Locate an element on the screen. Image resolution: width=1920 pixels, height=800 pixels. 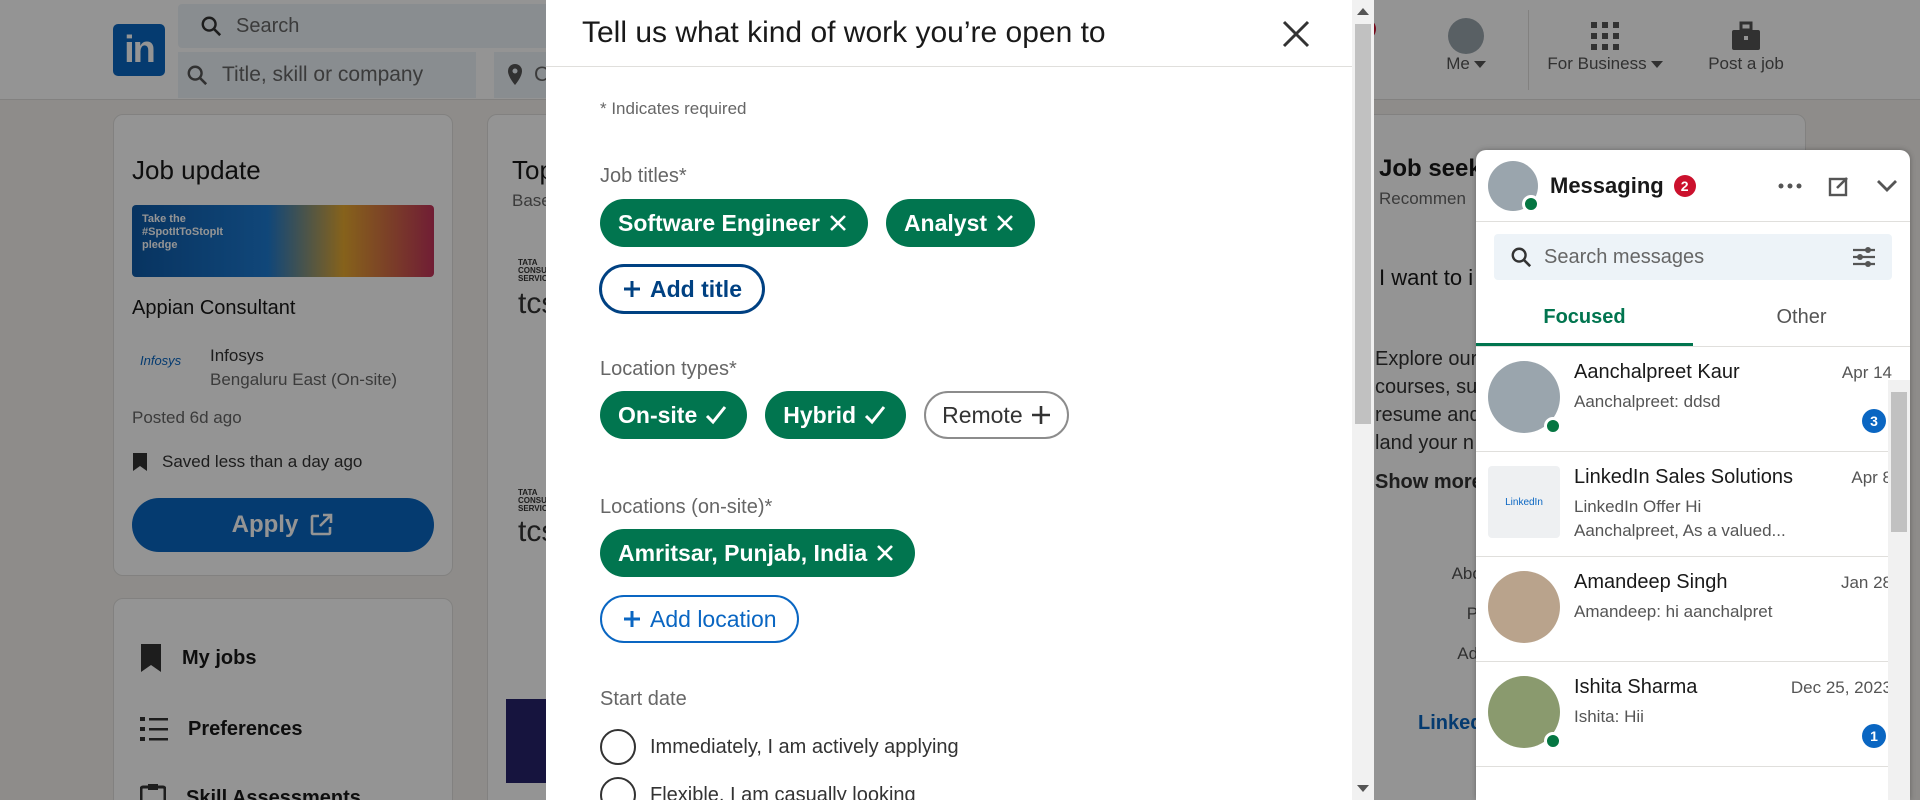
messaging-title: Messaging is located at coordinates (1607, 185).